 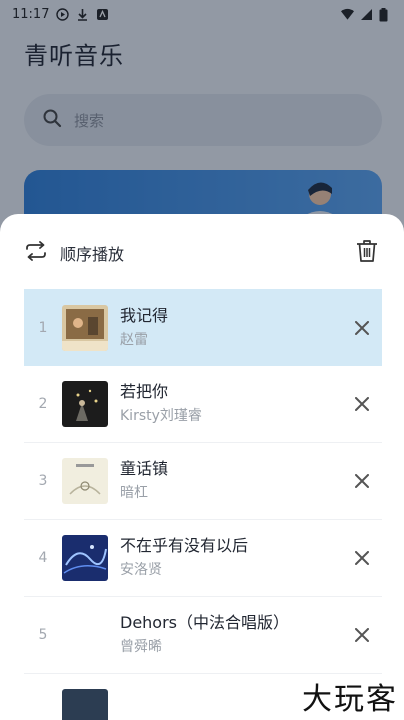 I want to click on clear-playlist-button, so click(x=367, y=253).